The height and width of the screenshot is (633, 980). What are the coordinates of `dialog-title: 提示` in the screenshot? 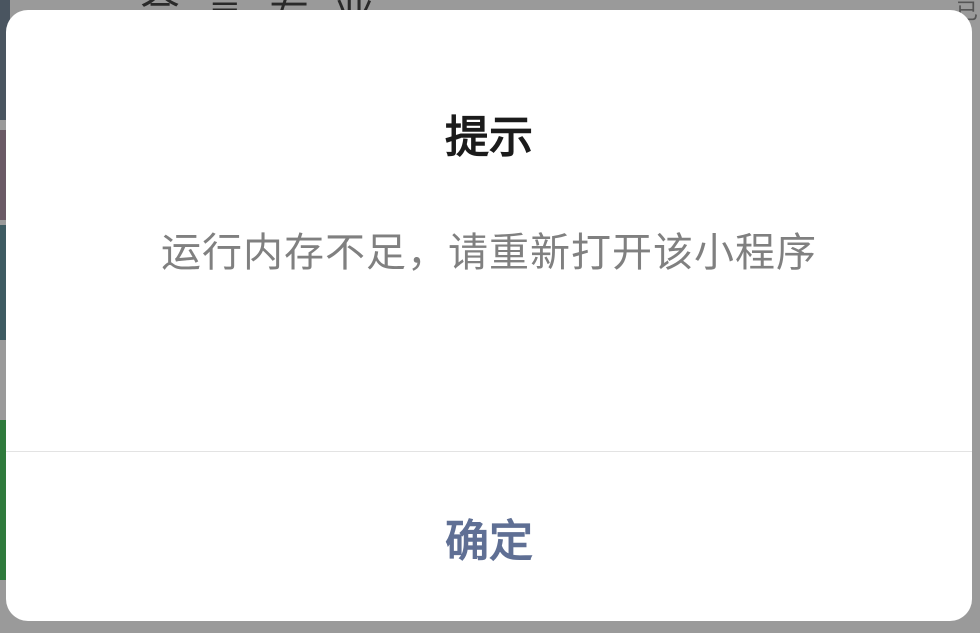 It's located at (489, 137).